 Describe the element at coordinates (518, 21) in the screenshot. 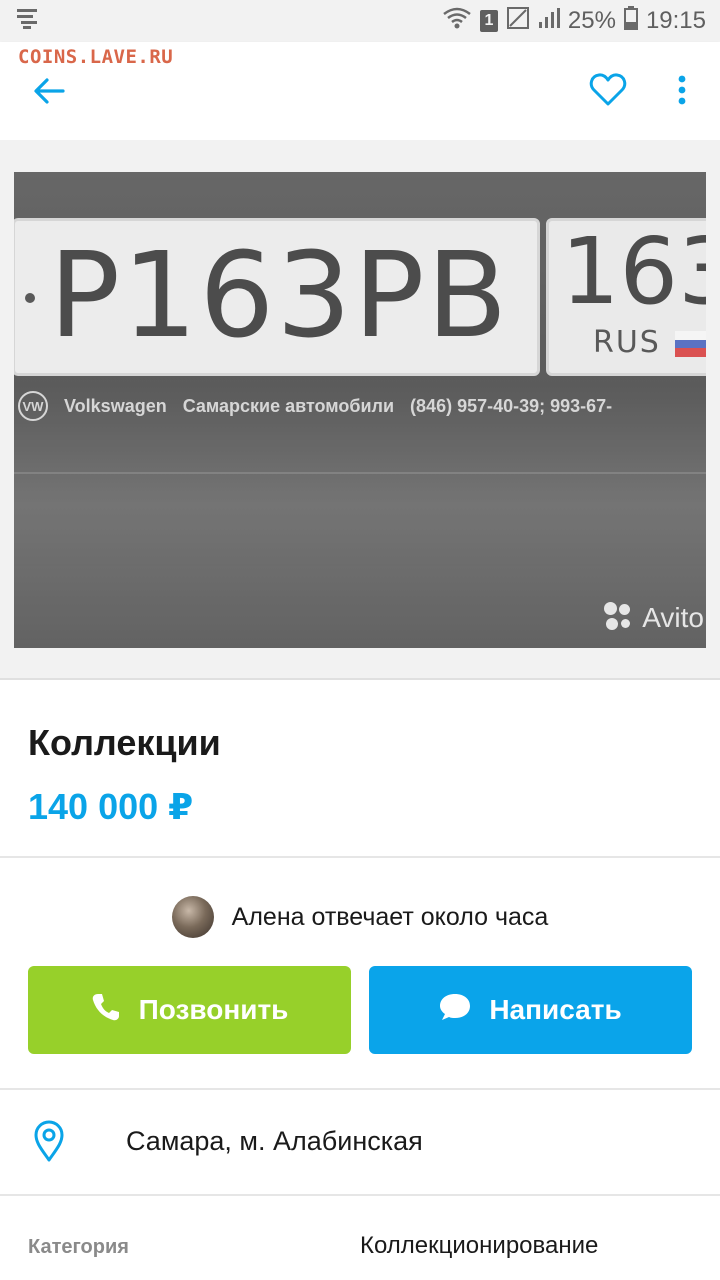

I see `no-signal-icon` at that location.